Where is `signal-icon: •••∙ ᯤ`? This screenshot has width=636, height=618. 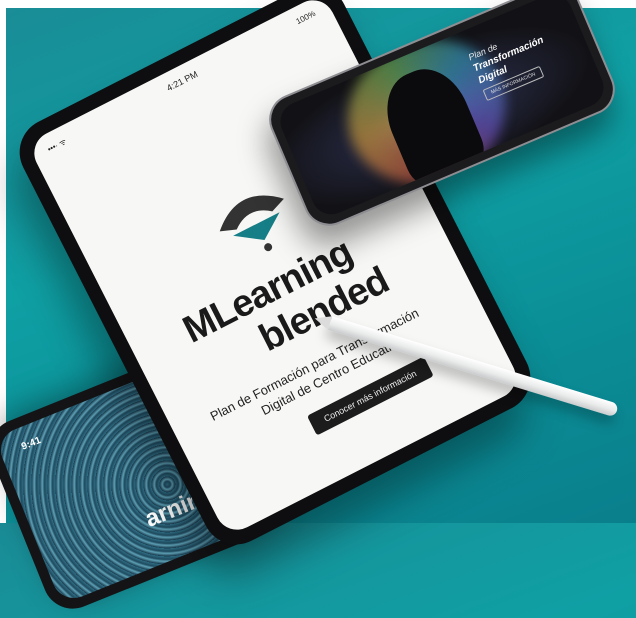
signal-icon: •••∙ ᯤ is located at coordinates (57, 145).